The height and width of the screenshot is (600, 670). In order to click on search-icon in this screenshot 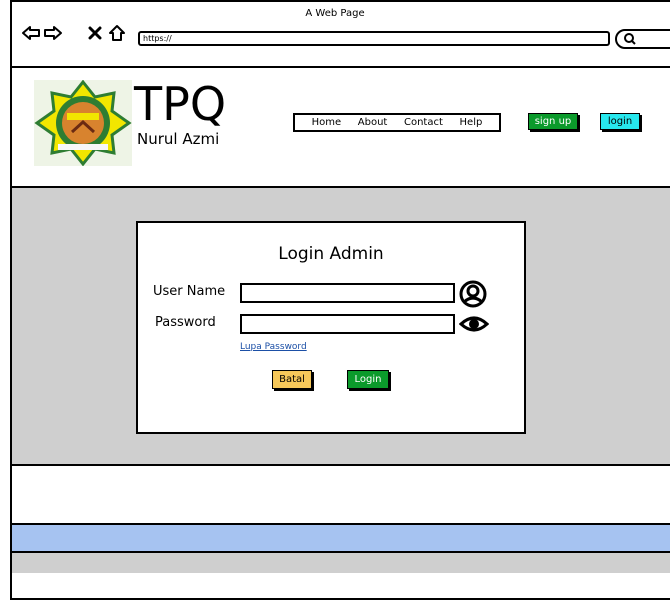, I will do `click(630, 39)`.